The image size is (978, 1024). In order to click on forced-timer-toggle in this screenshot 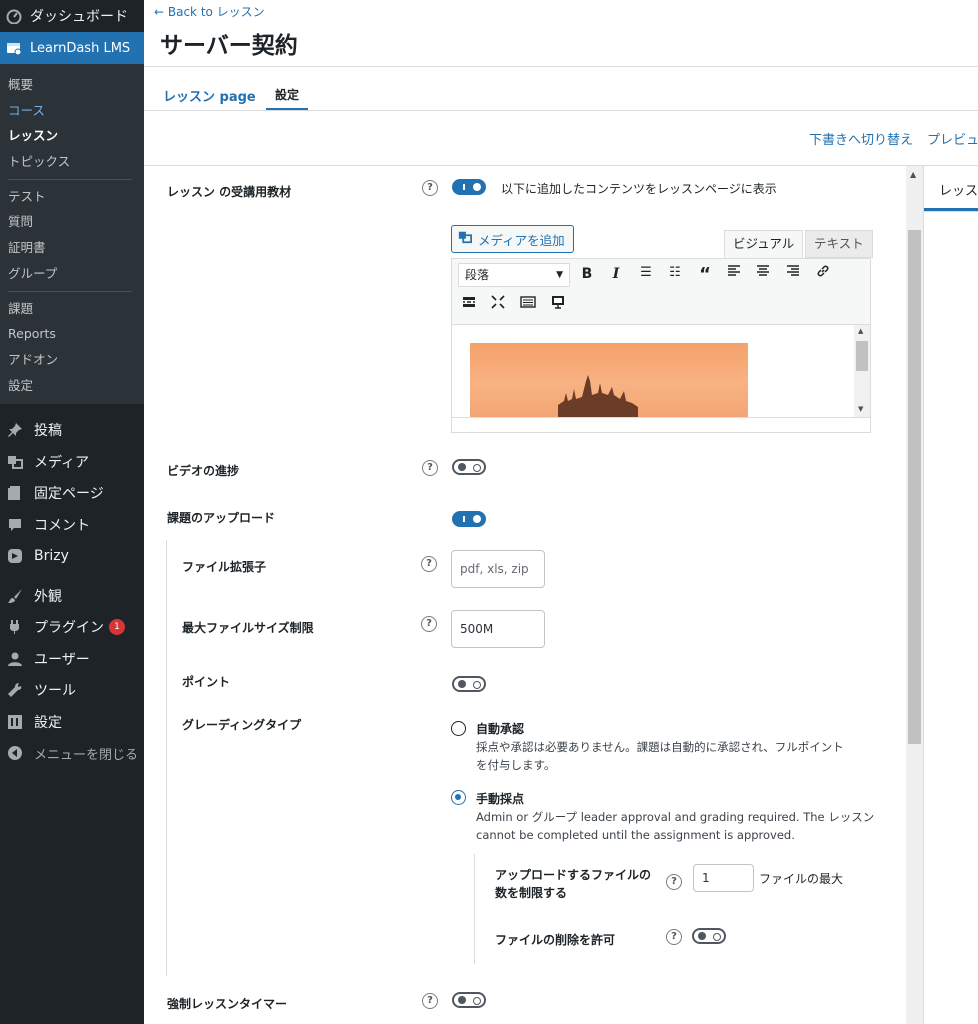, I will do `click(469, 1000)`.